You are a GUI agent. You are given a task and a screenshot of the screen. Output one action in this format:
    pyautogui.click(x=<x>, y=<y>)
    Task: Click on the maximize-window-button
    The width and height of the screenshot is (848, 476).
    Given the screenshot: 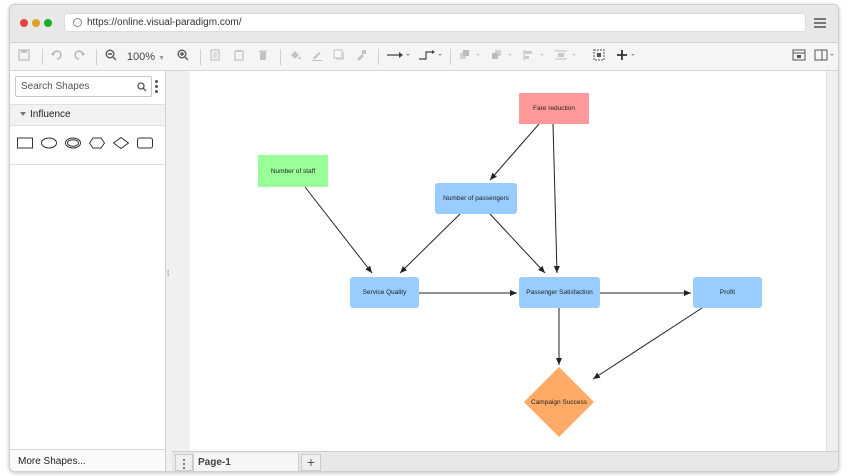 What is the action you would take?
    pyautogui.click(x=48, y=23)
    